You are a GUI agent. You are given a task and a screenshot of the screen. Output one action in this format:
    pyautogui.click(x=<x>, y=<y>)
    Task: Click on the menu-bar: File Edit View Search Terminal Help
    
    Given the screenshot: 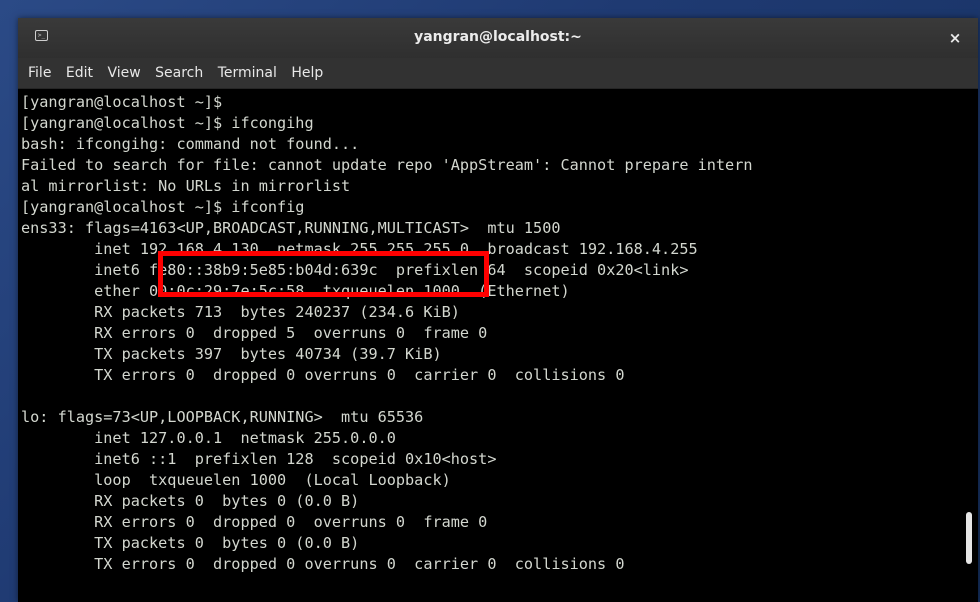 What is the action you would take?
    pyautogui.click(x=498, y=73)
    